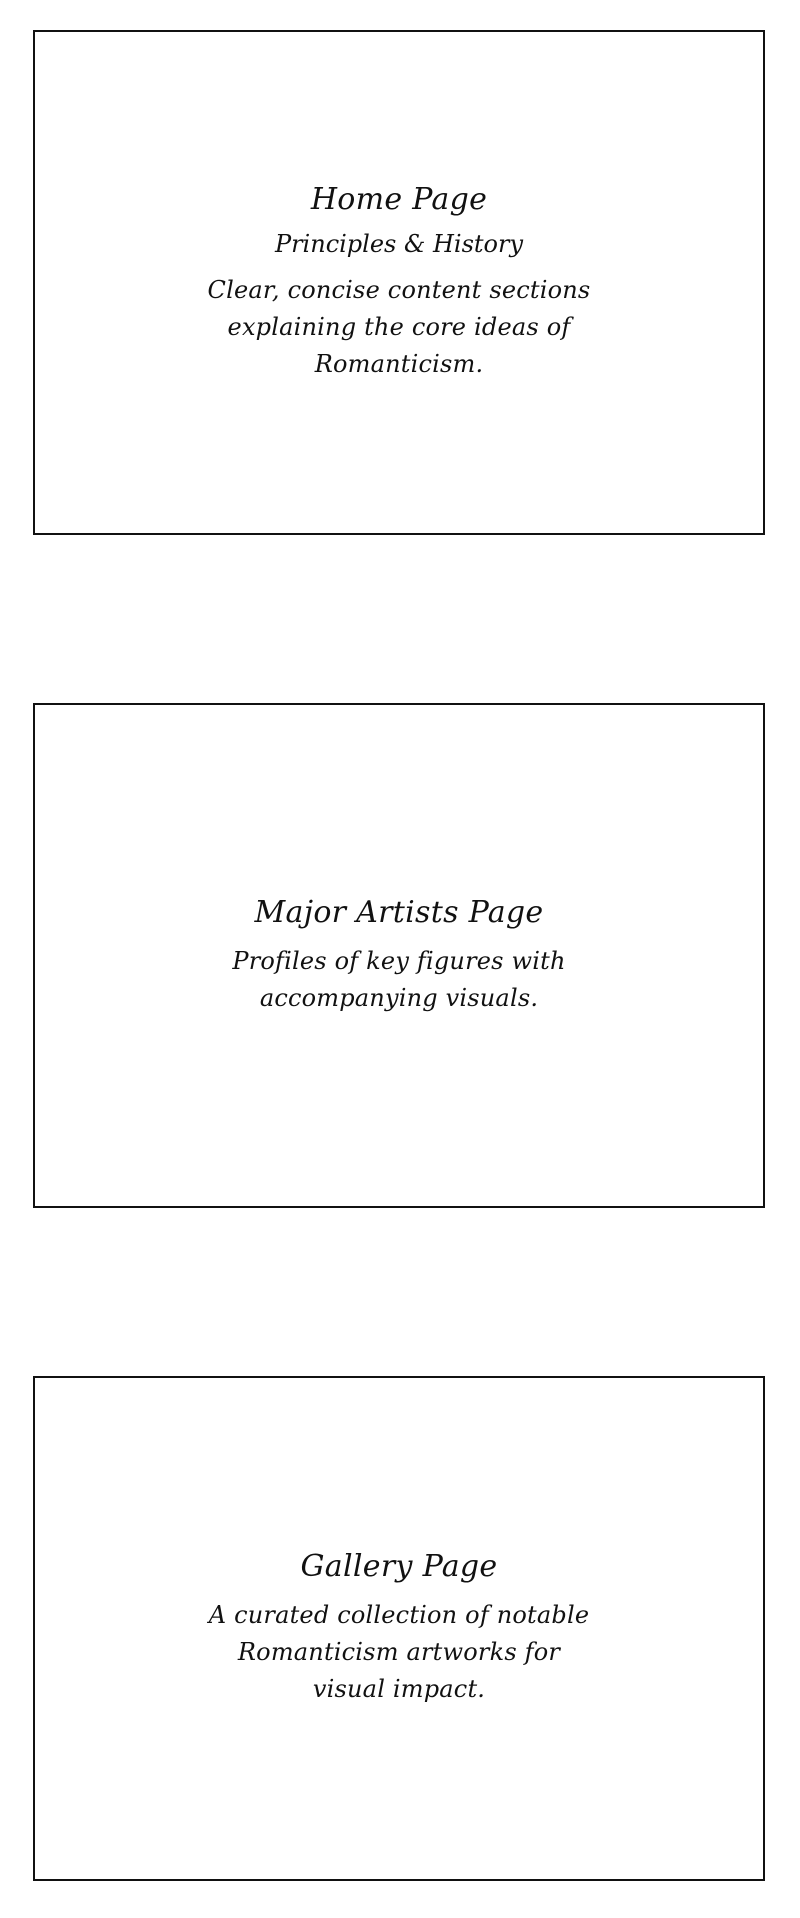 The image size is (800, 1918). What do you see at coordinates (399, 199) in the screenshot?
I see `home-page-title: Home Page` at bounding box center [399, 199].